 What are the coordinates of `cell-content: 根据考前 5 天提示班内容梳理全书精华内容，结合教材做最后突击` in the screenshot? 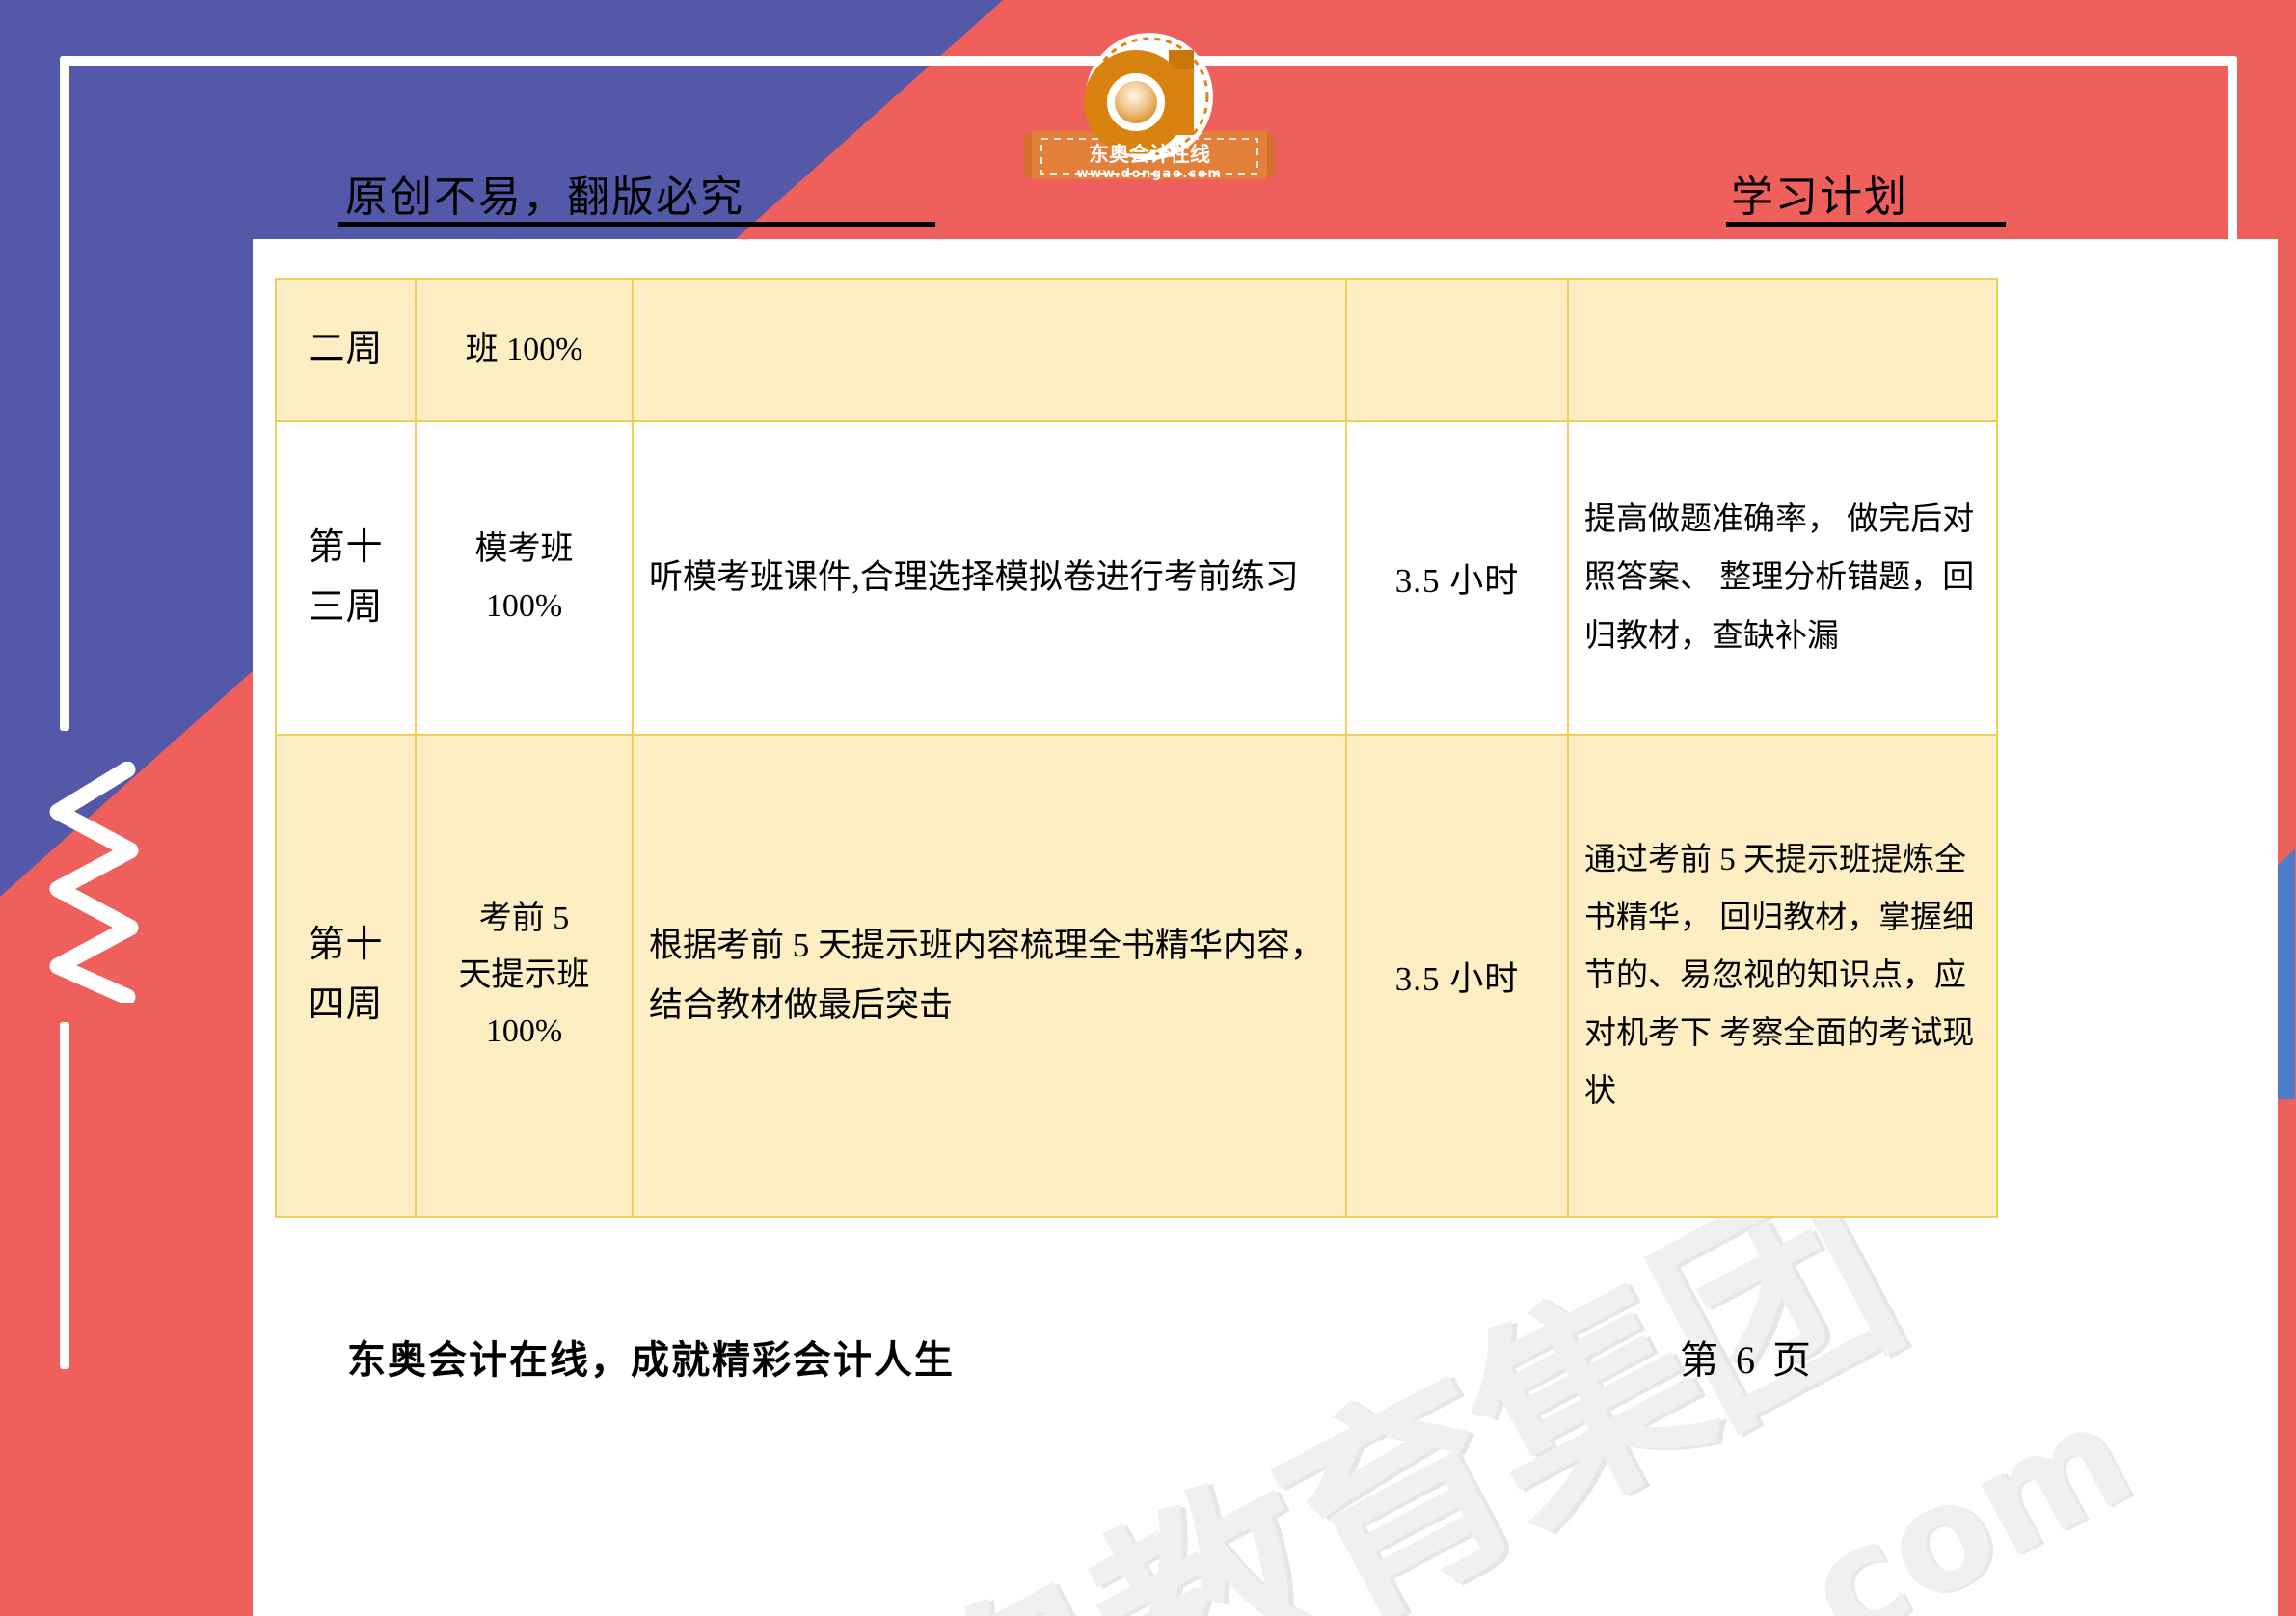 It's located at (989, 976).